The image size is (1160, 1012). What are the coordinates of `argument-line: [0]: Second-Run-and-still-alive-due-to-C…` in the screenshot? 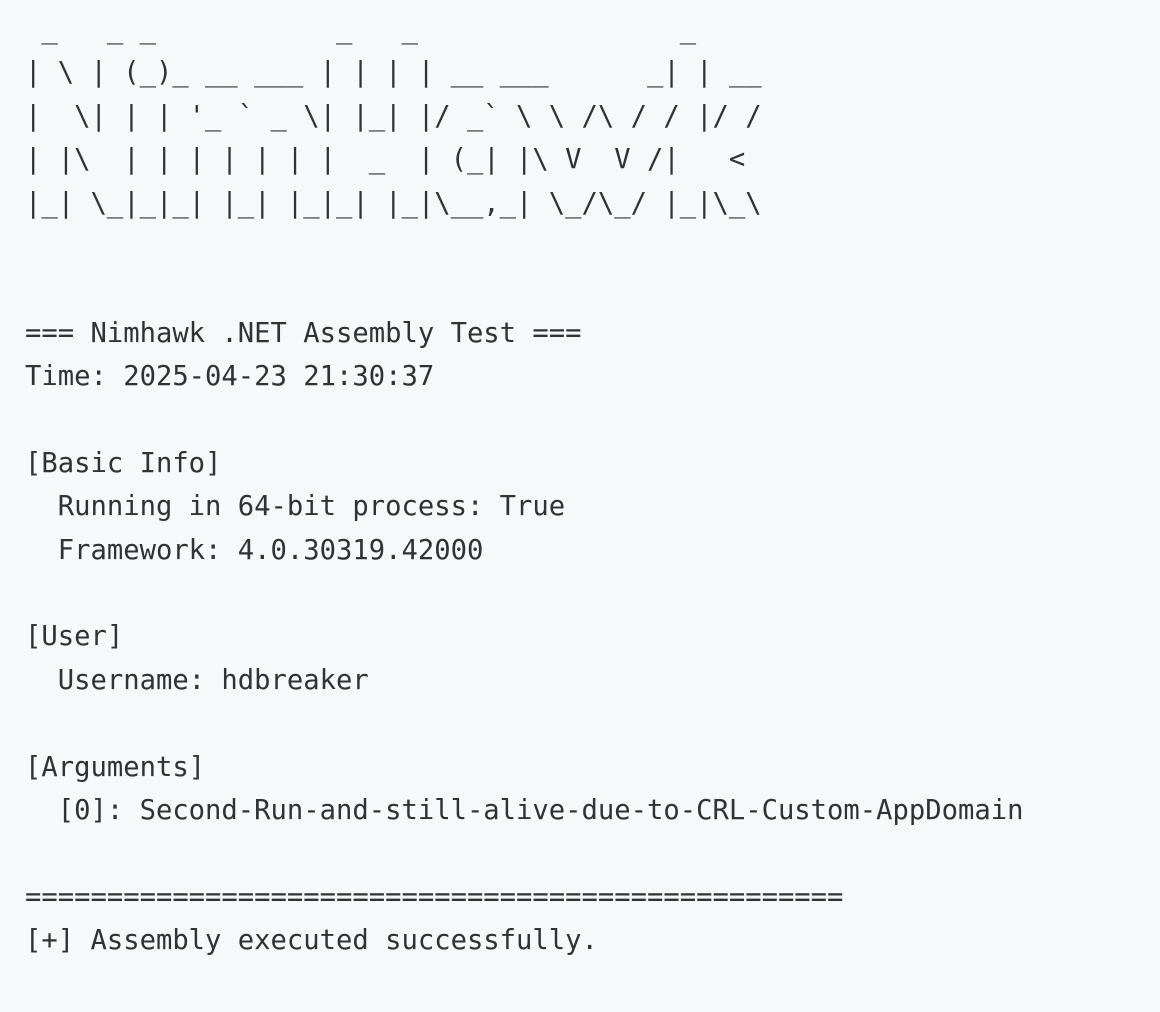 It's located at (524, 811).